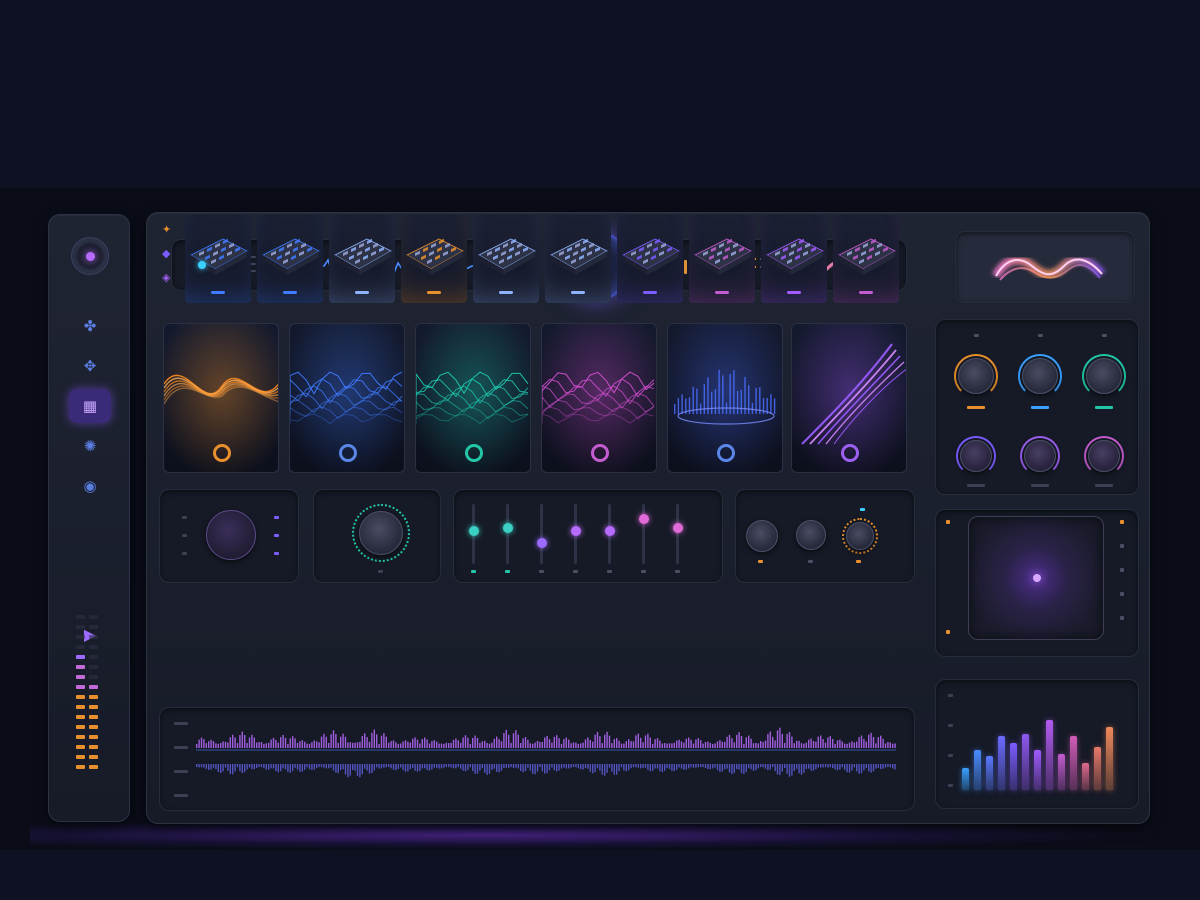  What do you see at coordinates (506, 259) in the screenshot?
I see `device-keyboard-dark` at bounding box center [506, 259].